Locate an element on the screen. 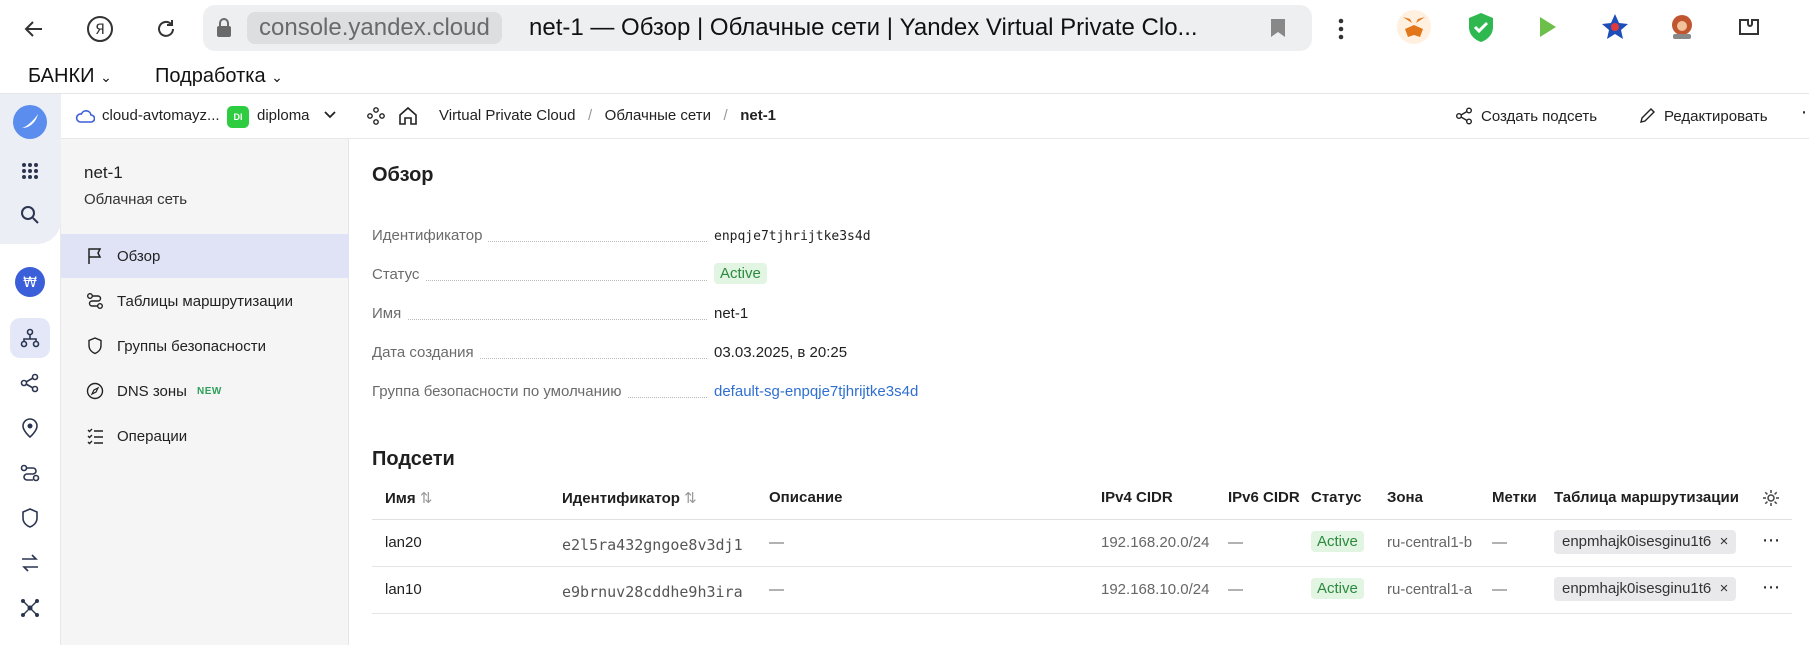  breadcrumb-networks: Облачные сети is located at coordinates (658, 115).